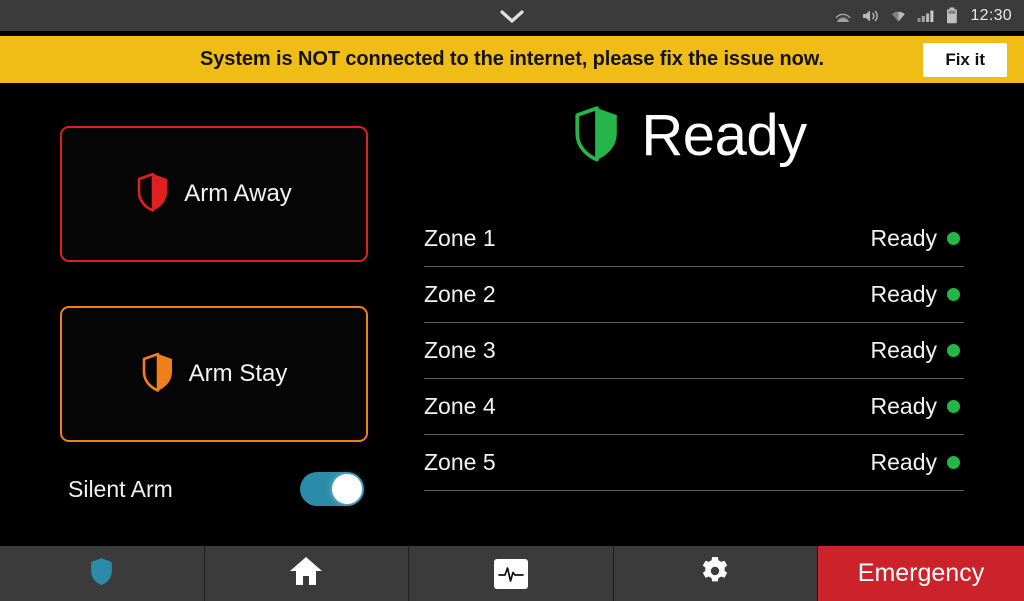 The height and width of the screenshot is (601, 1024). I want to click on chevron-down-icon, so click(512, 16).